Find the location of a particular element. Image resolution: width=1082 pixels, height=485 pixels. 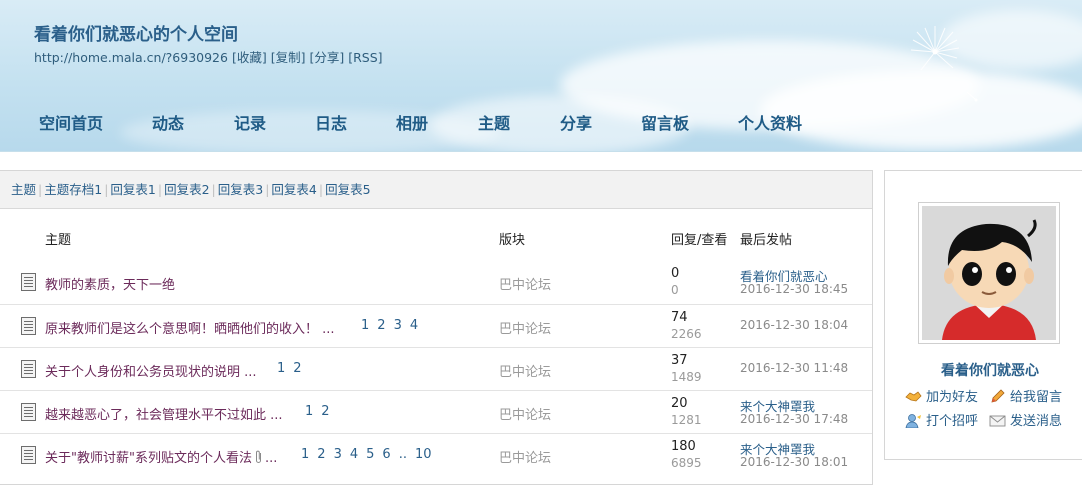

subtab-topics: 主题 is located at coordinates (23, 189).